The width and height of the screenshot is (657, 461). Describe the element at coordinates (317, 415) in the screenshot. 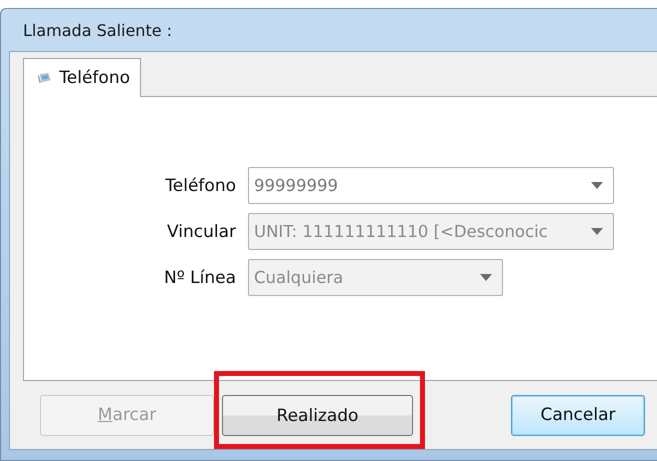

I see `dialog-button: Realizado` at that location.